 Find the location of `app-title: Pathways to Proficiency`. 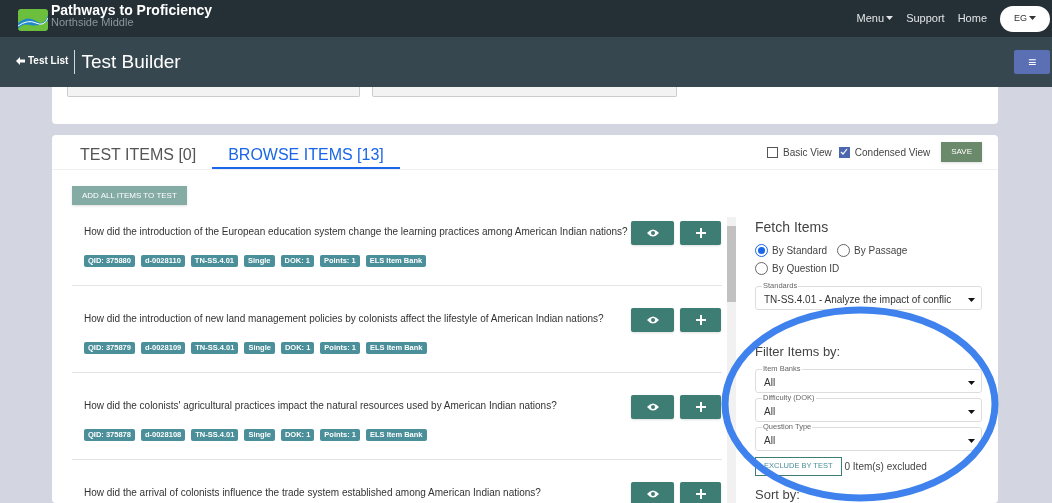

app-title: Pathways to Proficiency is located at coordinates (132, 10).